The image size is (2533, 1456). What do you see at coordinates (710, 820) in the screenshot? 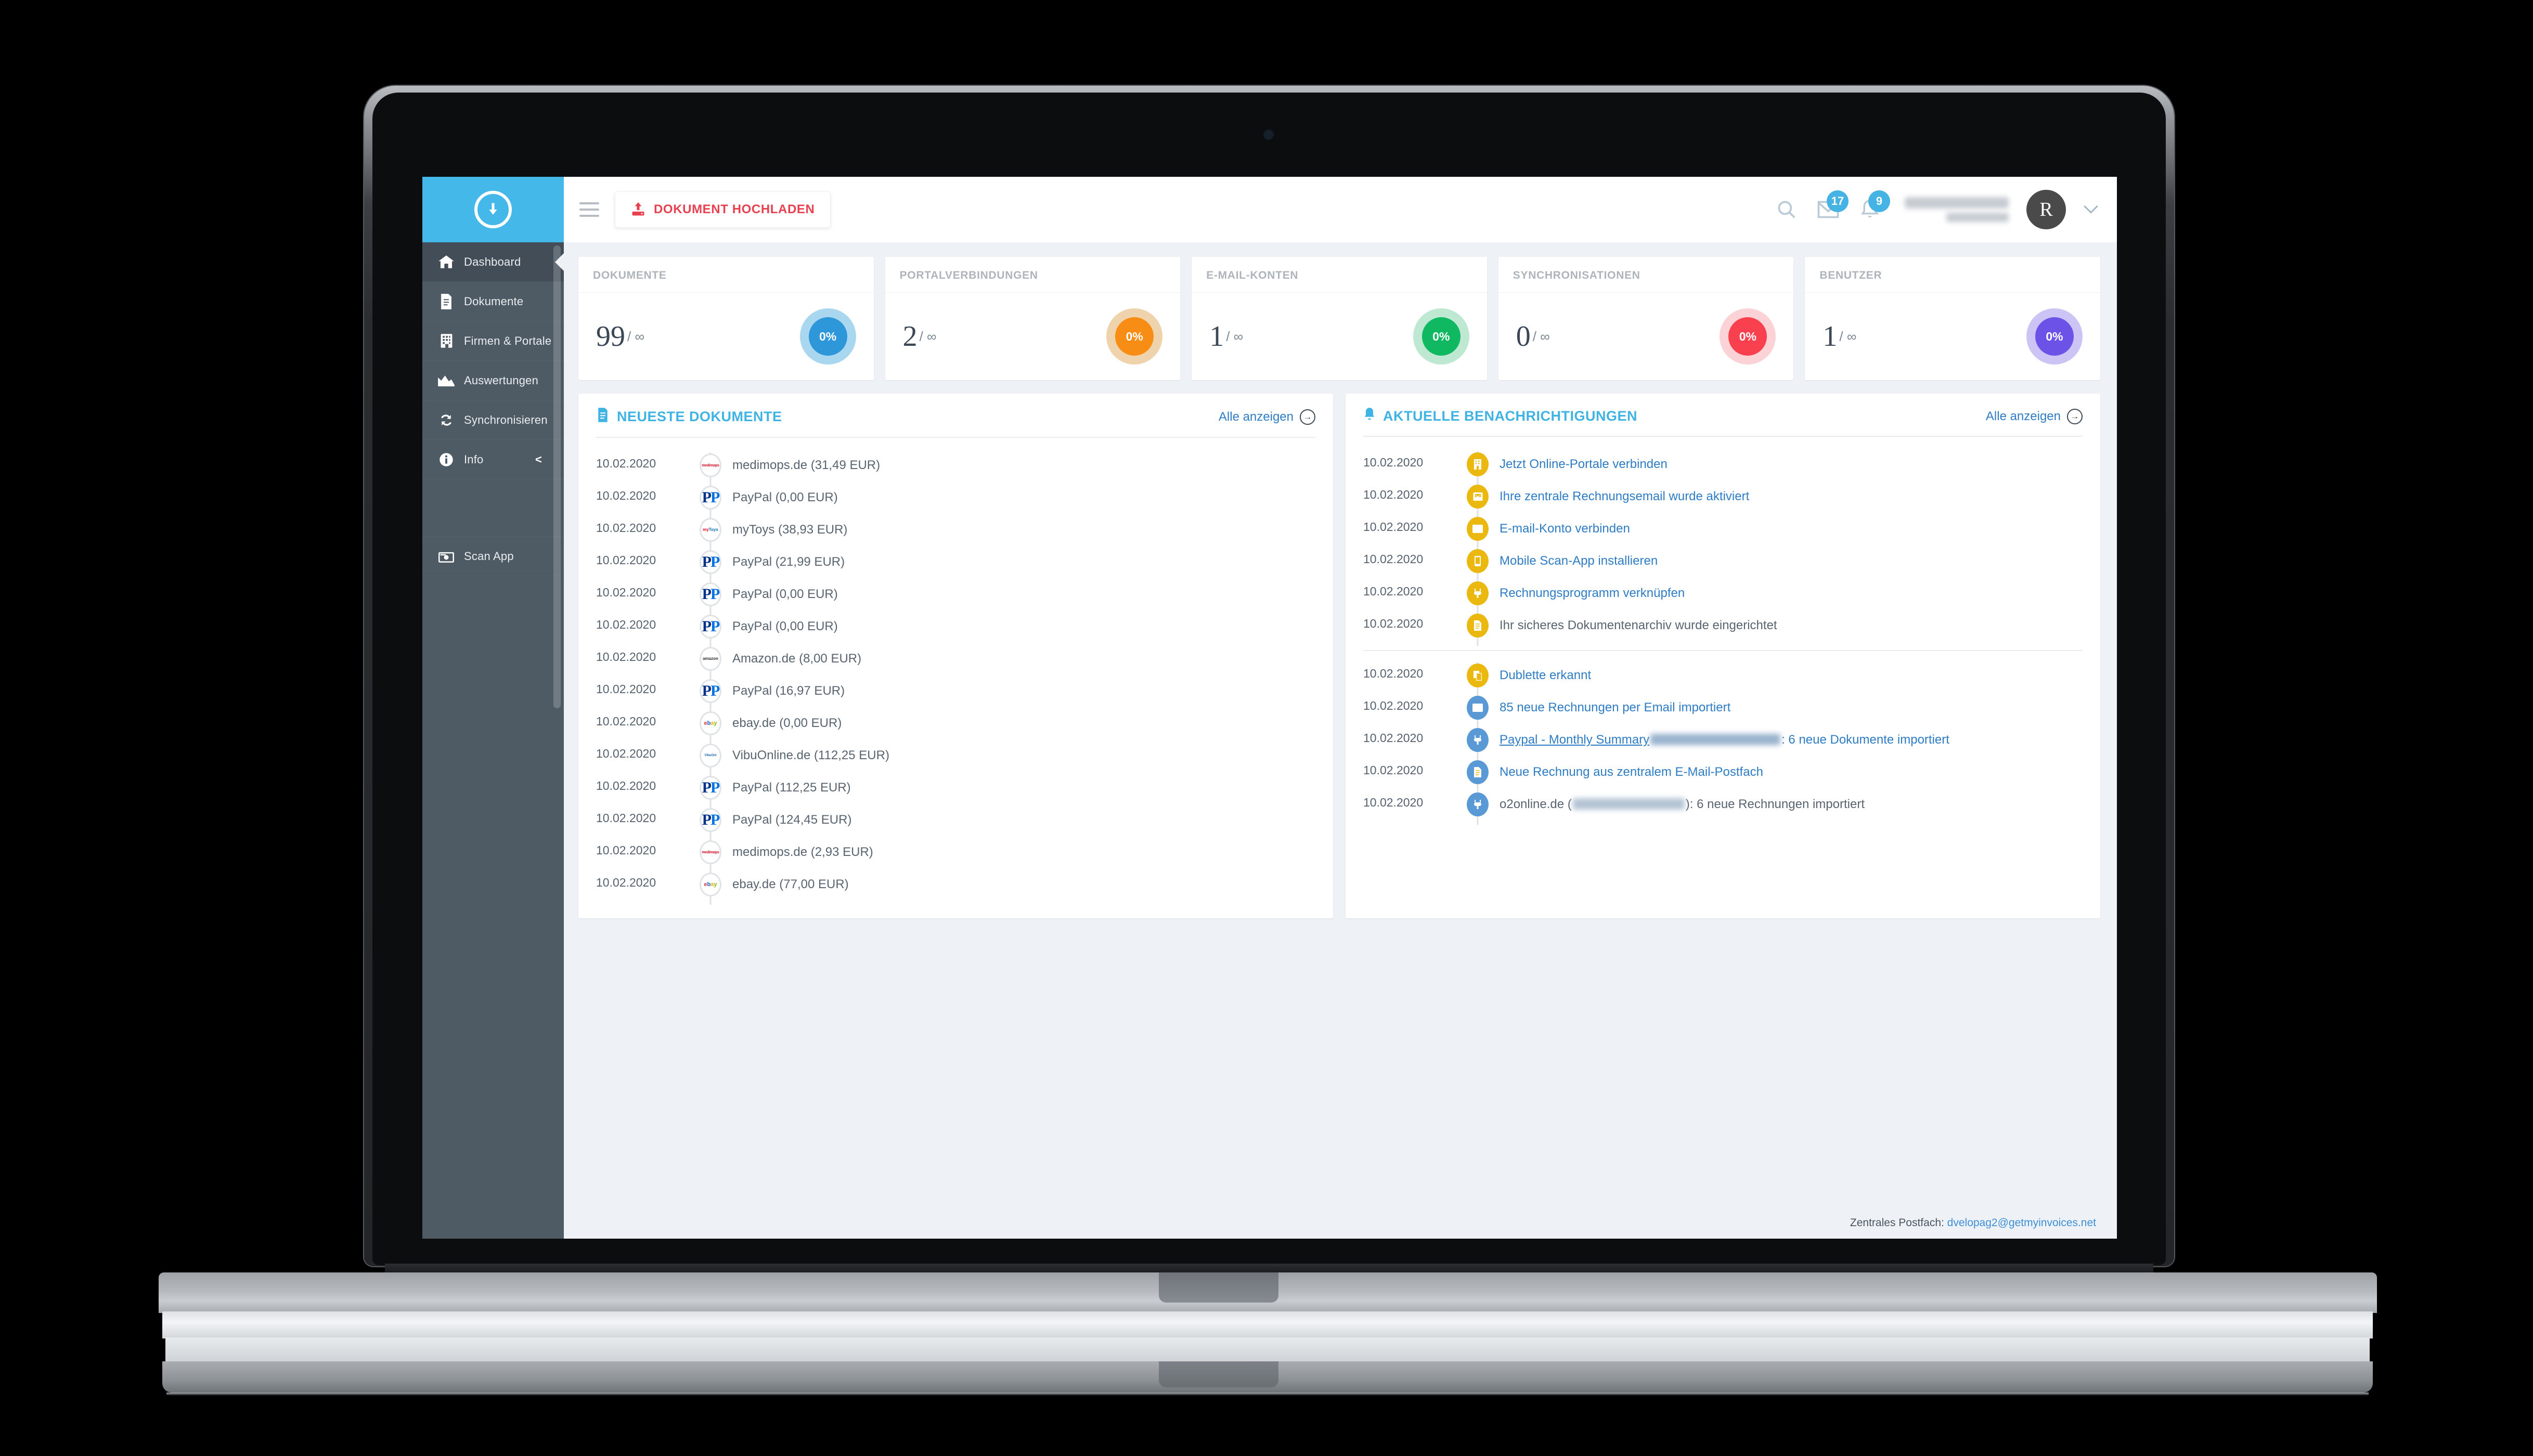
I see `document-source-badge: PP` at bounding box center [710, 820].